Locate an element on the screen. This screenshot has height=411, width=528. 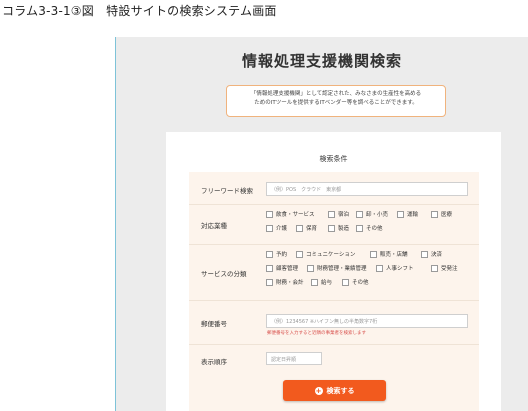
industry-option: 飲食・サービス is located at coordinates (290, 214).